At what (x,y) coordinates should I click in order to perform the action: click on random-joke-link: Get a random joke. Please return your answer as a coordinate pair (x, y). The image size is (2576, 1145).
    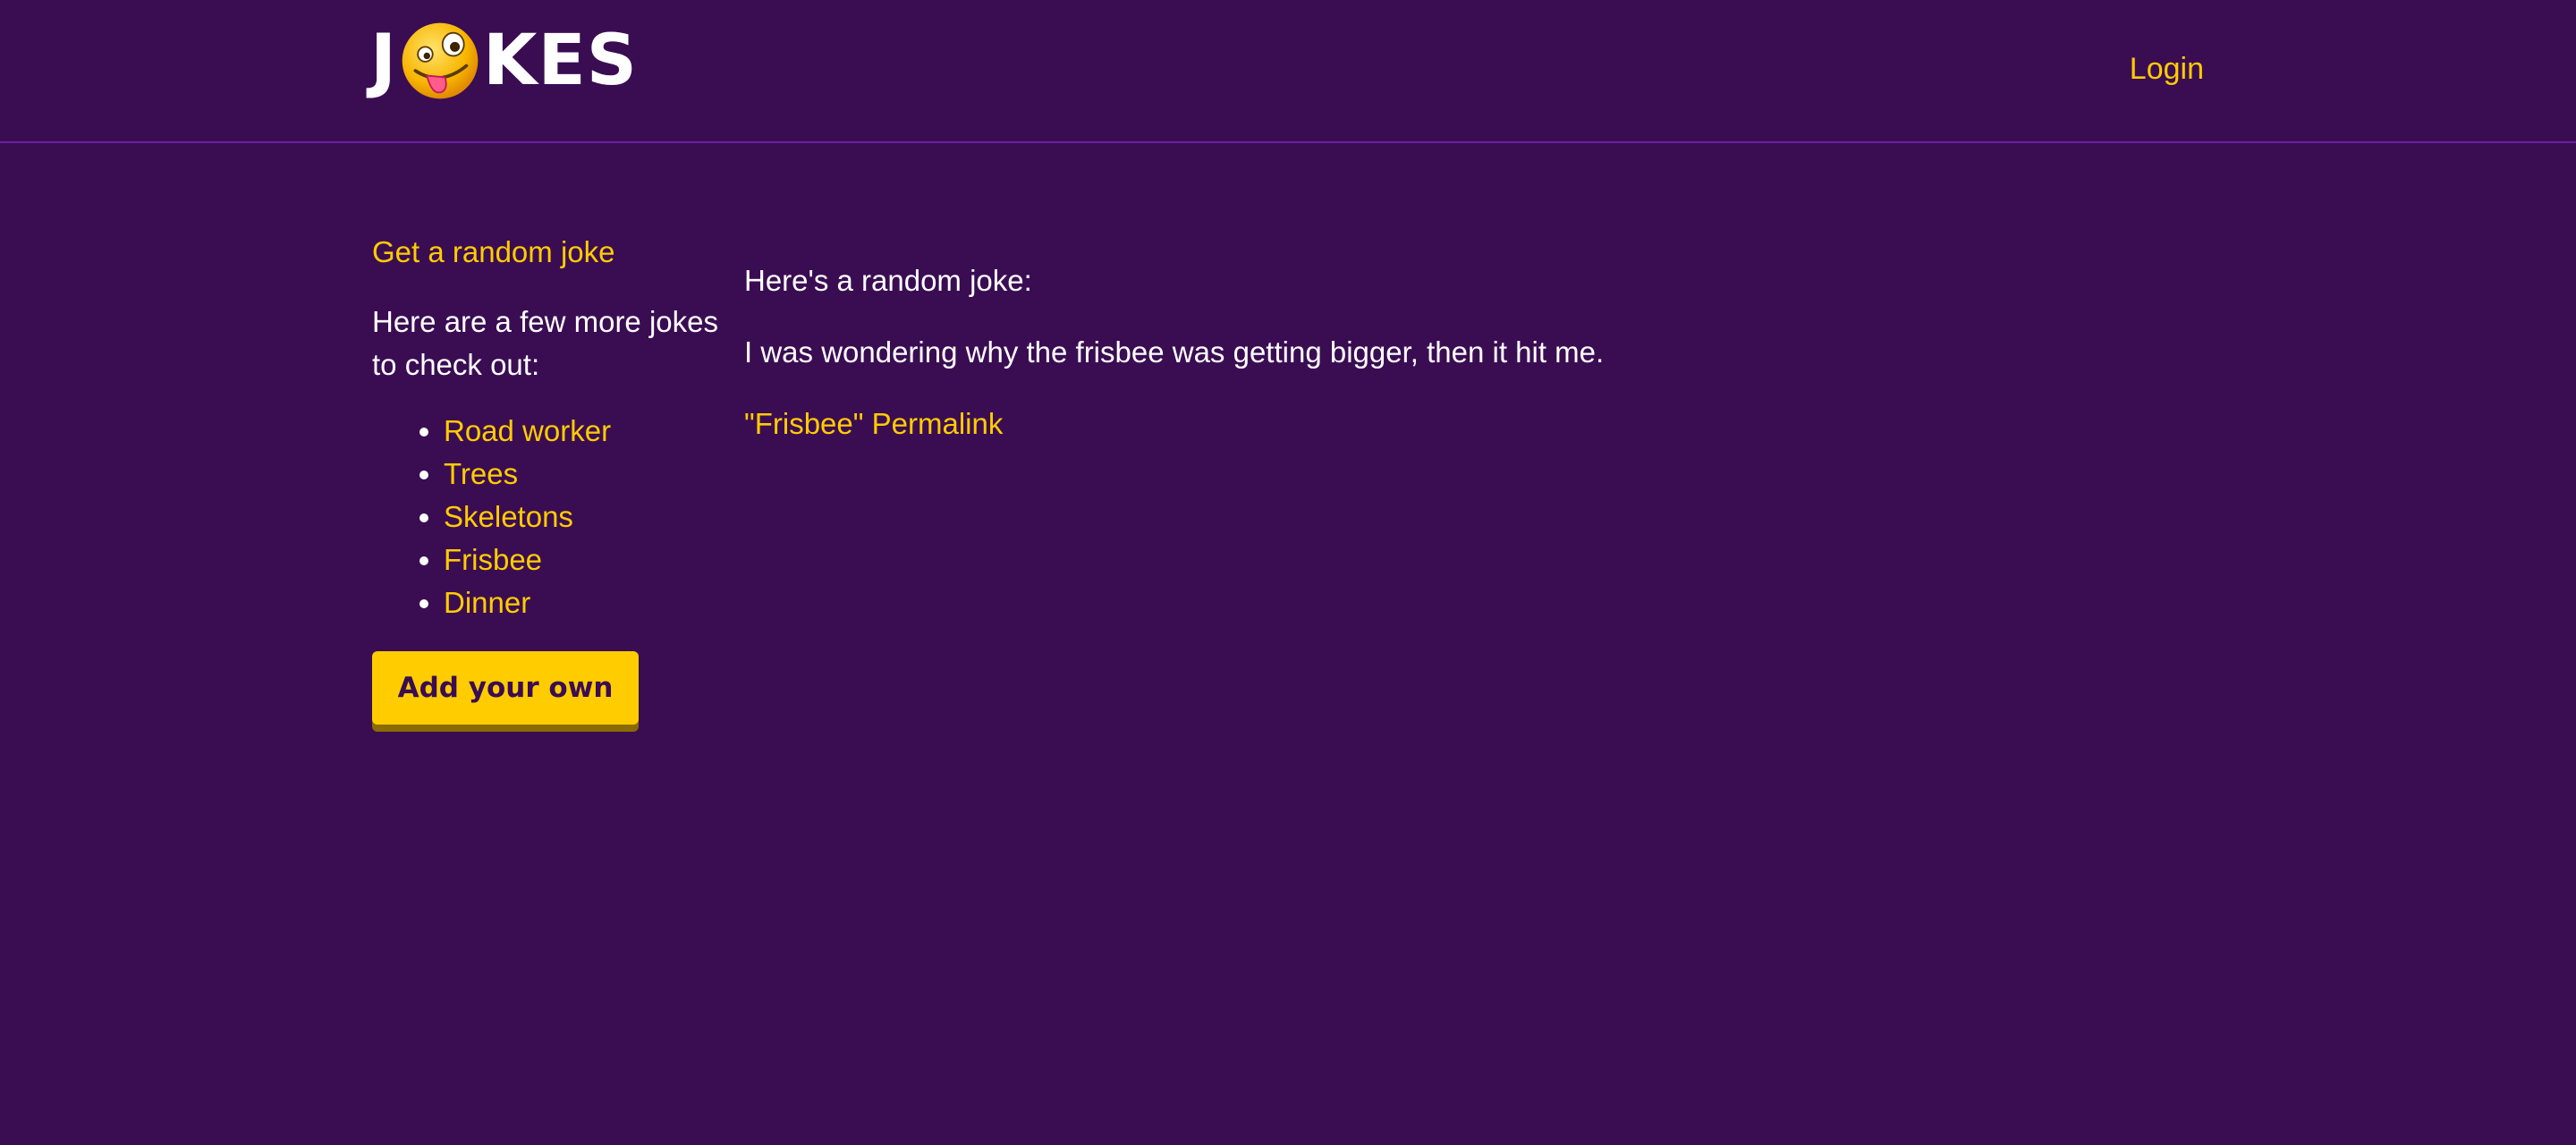
    Looking at the image, I should click on (551, 252).